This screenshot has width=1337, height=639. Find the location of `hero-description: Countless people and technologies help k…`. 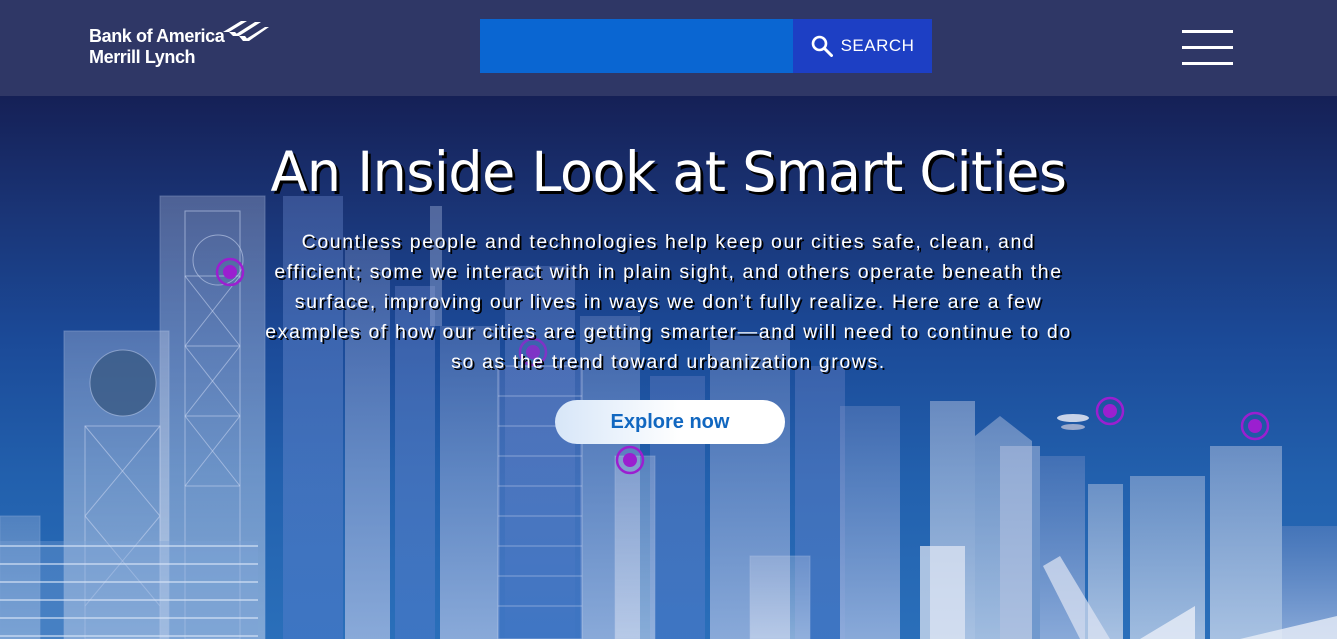

hero-description: Countless people and technologies help k… is located at coordinates (668, 302).